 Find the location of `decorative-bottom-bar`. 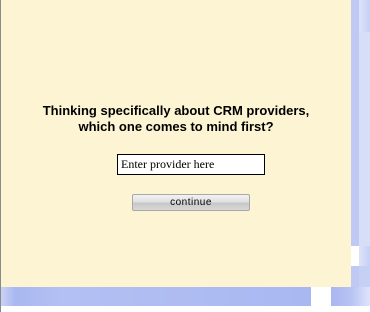

decorative-bottom-bar is located at coordinates (156, 296).